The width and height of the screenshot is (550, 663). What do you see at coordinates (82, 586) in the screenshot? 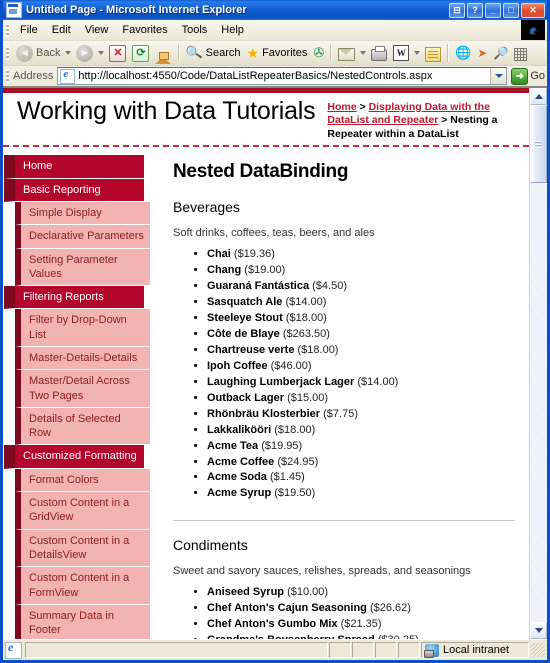
I see `sidebar-item-custom-content-formview: Custom Content in a FormView` at bounding box center [82, 586].